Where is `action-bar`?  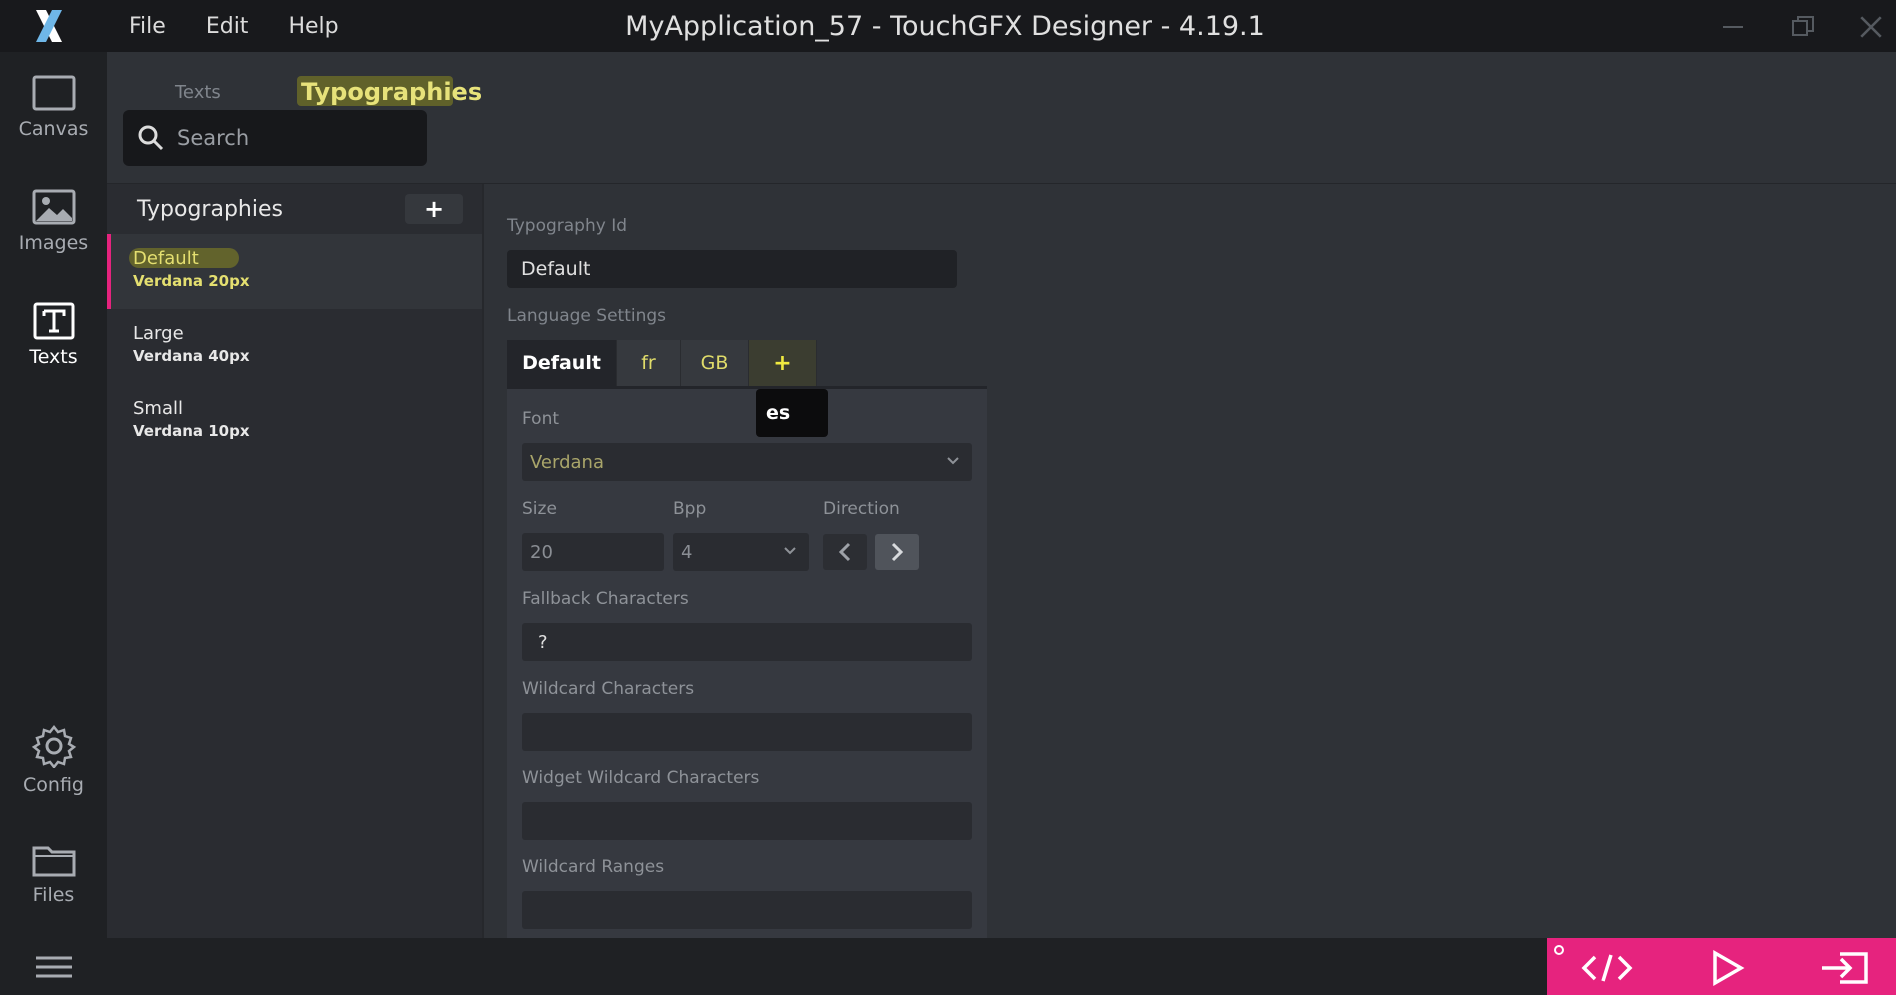
action-bar is located at coordinates (1721, 966).